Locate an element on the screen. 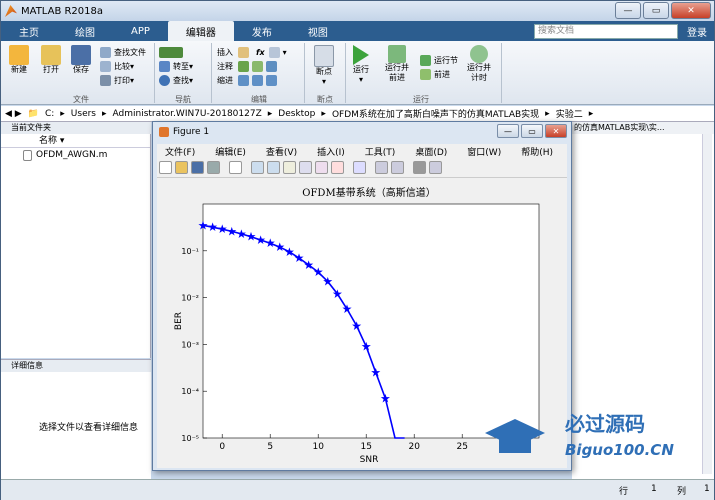 The image size is (715, 500). comment-icon is located at coordinates (243, 66).